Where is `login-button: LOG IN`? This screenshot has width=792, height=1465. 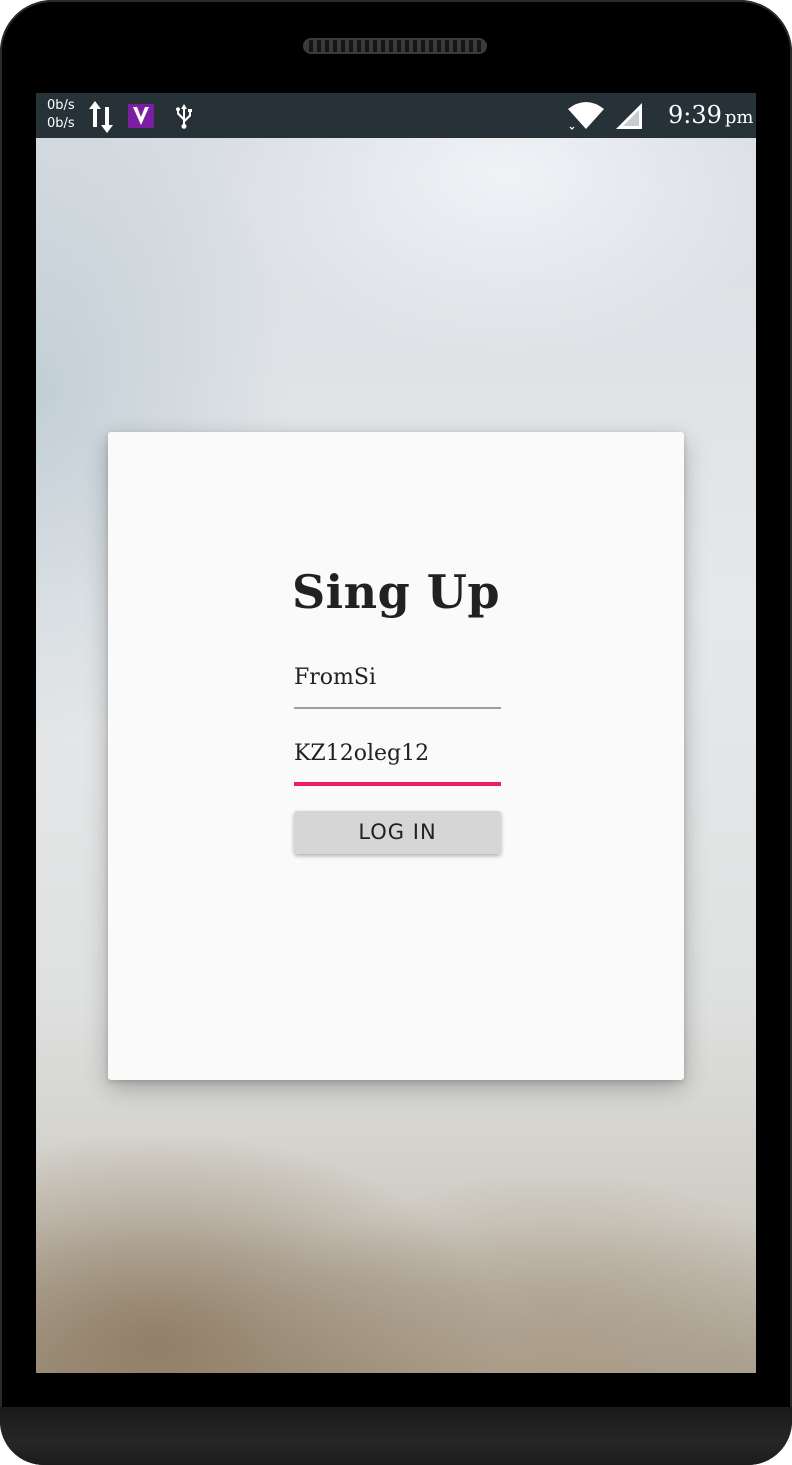
login-button: LOG IN is located at coordinates (397, 832).